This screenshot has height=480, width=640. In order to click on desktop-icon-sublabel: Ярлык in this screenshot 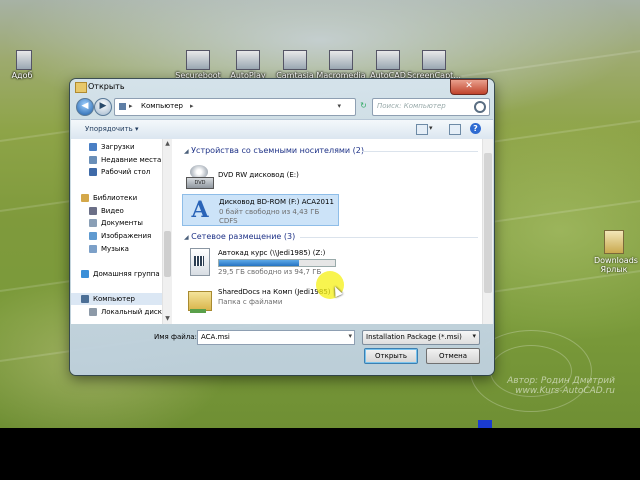, I will do `click(614, 269)`.